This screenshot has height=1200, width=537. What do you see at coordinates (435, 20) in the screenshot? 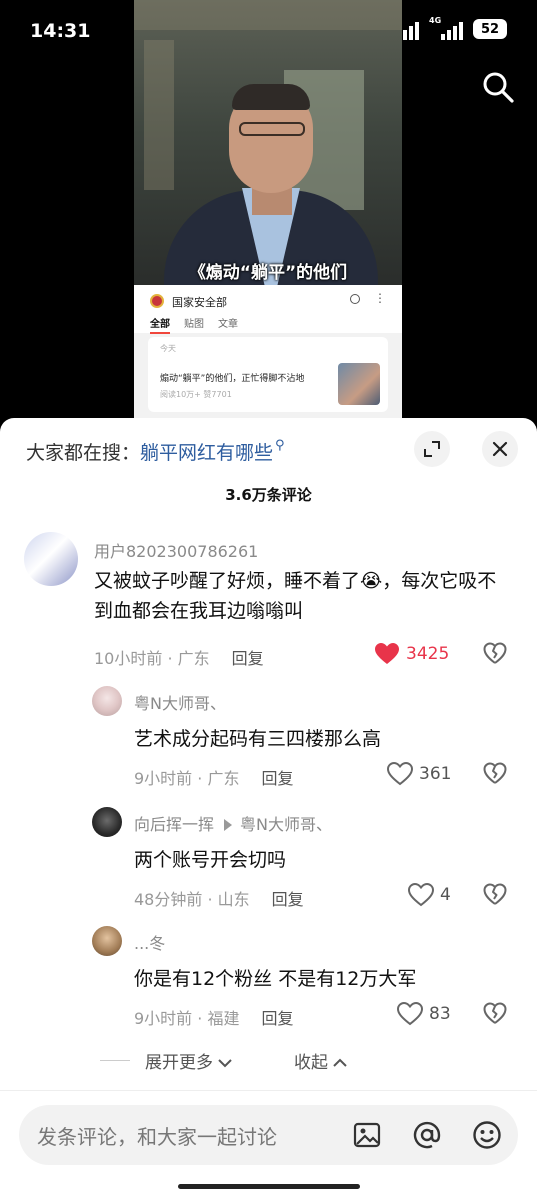
I see `signal-4g-label: 4G` at bounding box center [435, 20].